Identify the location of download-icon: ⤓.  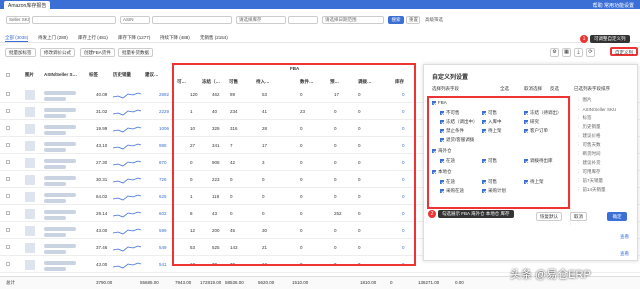
(578, 52).